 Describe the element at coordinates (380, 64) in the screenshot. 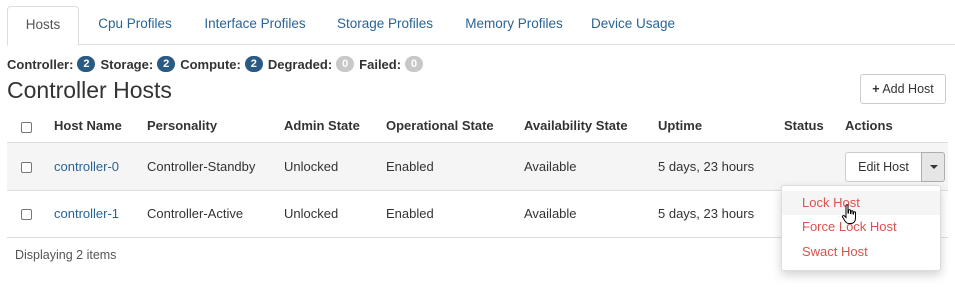

I see `summary-label-failed: Failed:` at that location.